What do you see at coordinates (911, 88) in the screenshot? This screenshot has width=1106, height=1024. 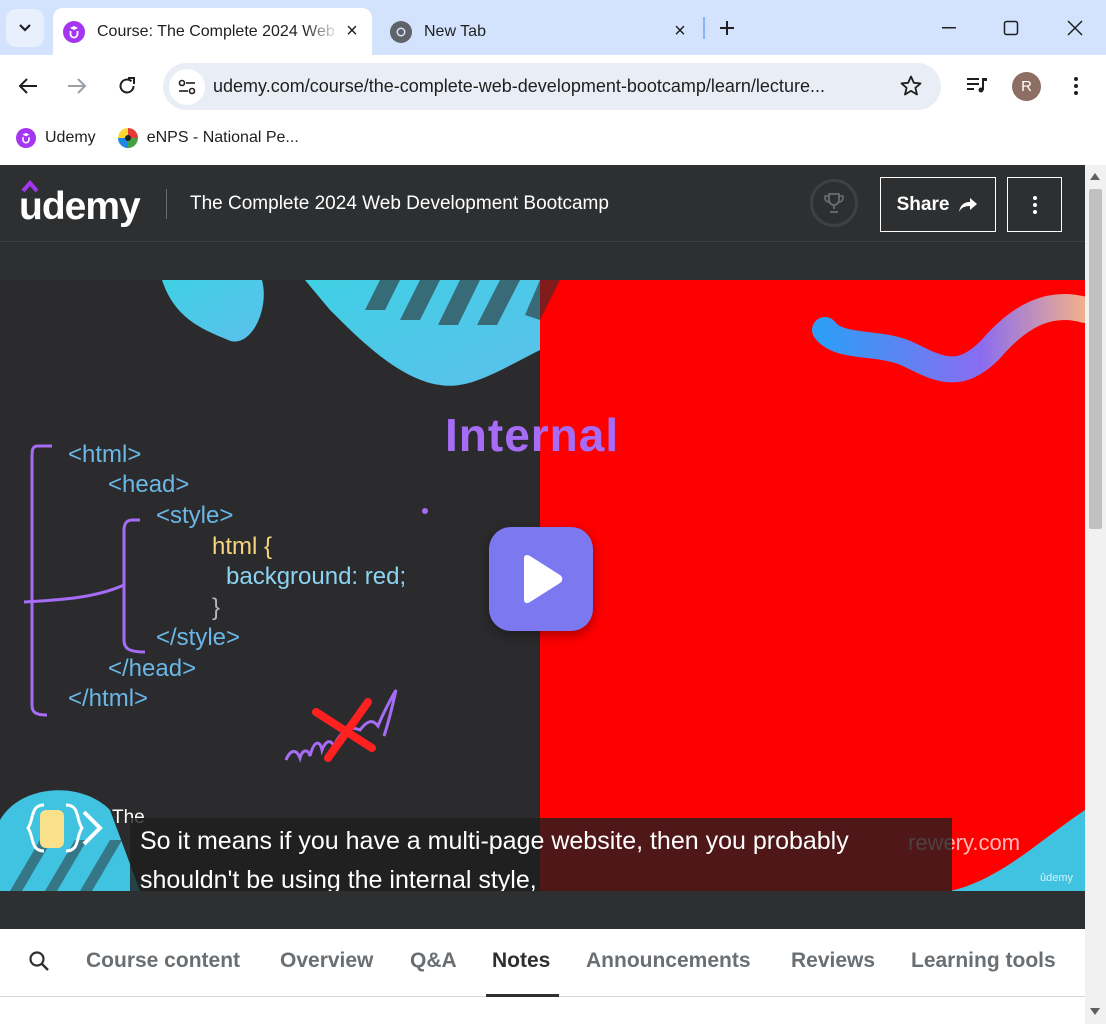 I see `bookmark-star-icon` at bounding box center [911, 88].